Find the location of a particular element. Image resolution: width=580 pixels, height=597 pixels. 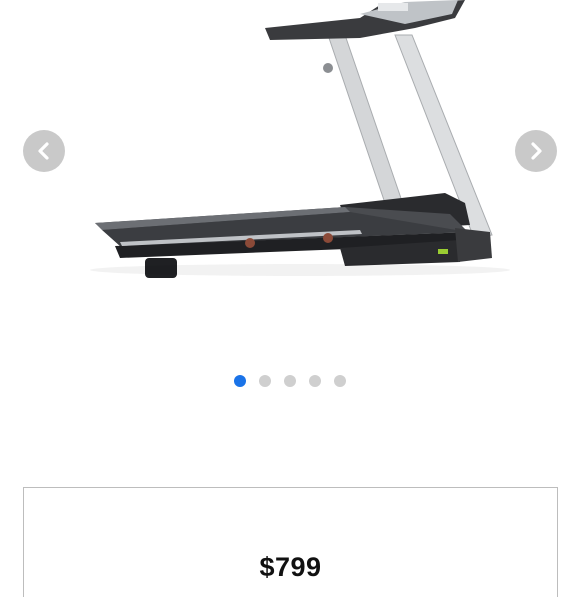

chevron-right-icon is located at coordinates (536, 151).